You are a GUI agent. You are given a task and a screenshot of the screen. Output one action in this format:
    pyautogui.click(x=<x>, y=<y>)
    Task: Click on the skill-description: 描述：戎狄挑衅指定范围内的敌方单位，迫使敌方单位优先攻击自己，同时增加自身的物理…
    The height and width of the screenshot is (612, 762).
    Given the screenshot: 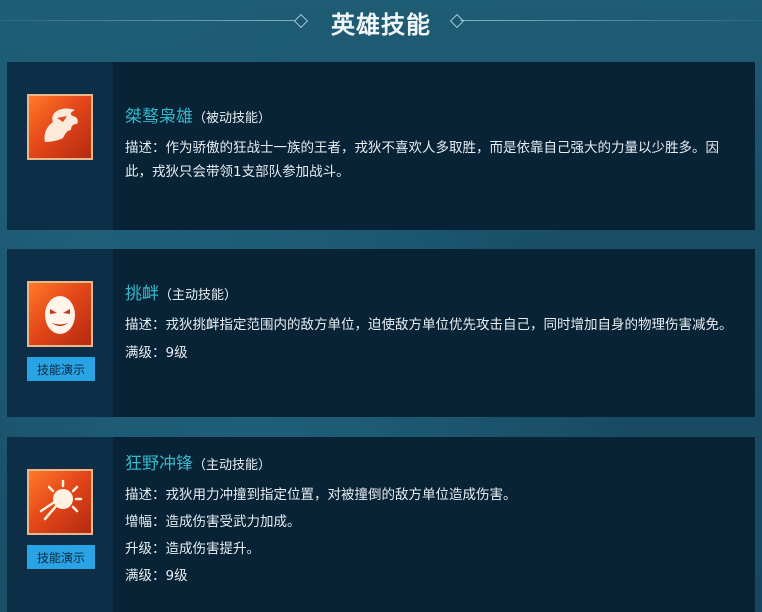 What is the action you would take?
    pyautogui.click(x=429, y=325)
    